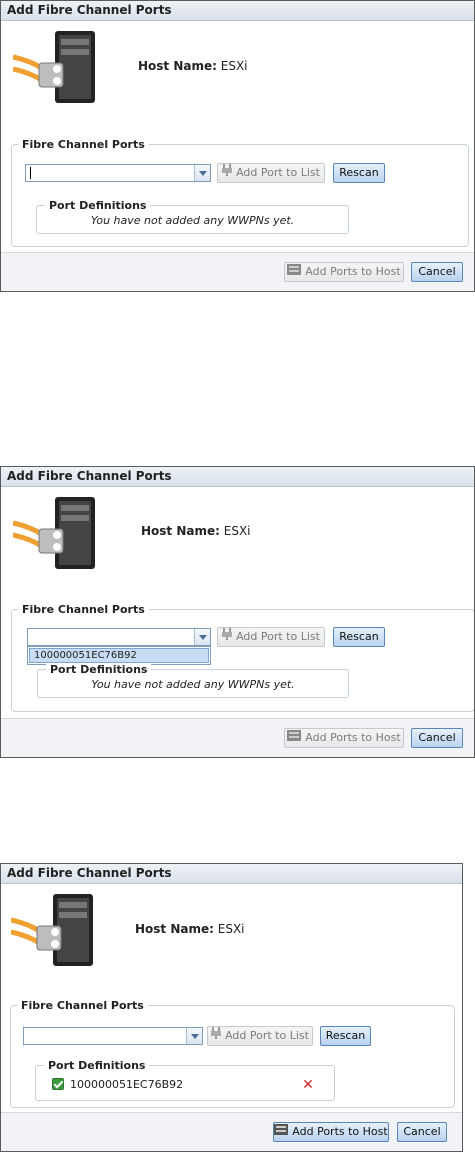 Image resolution: width=475 pixels, height=1153 pixels. I want to click on text-caret, so click(30, 173).